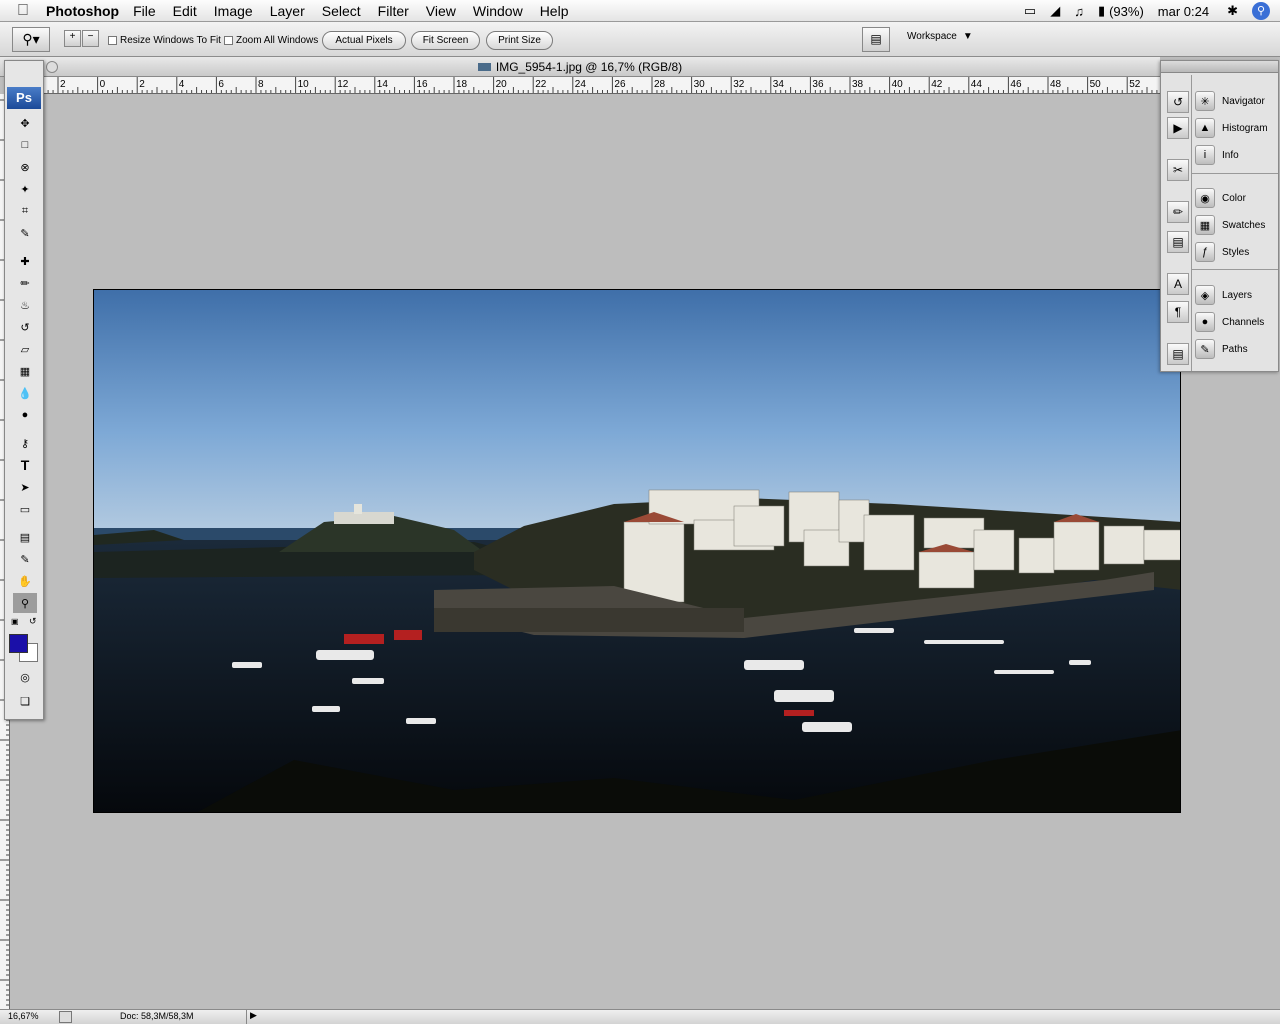 This screenshot has height=1024, width=1280. I want to click on palette-item-color: ◉ Color, so click(1220, 198).